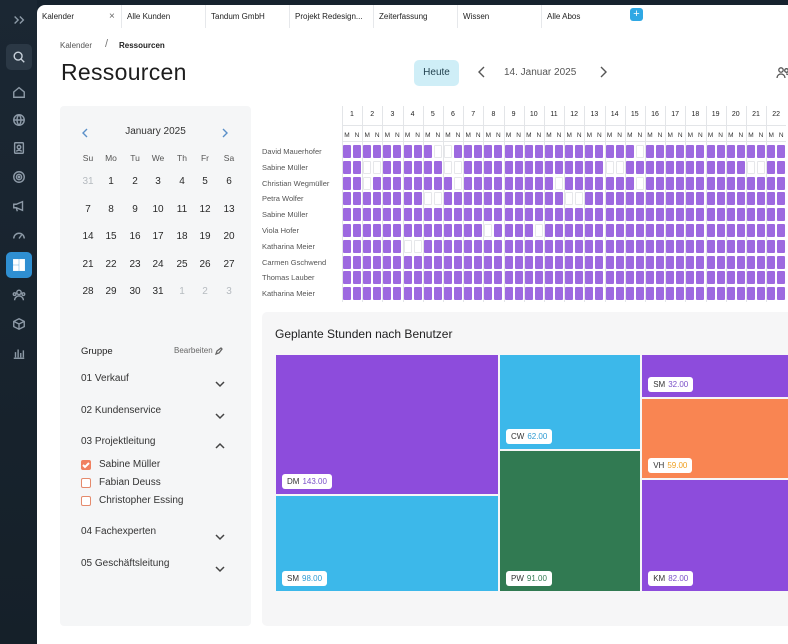  I want to click on calendar-day: 8, so click(111, 209).